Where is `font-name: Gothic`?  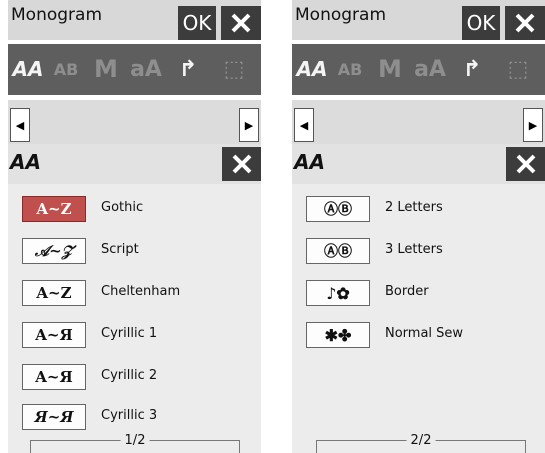 font-name: Gothic is located at coordinates (122, 207).